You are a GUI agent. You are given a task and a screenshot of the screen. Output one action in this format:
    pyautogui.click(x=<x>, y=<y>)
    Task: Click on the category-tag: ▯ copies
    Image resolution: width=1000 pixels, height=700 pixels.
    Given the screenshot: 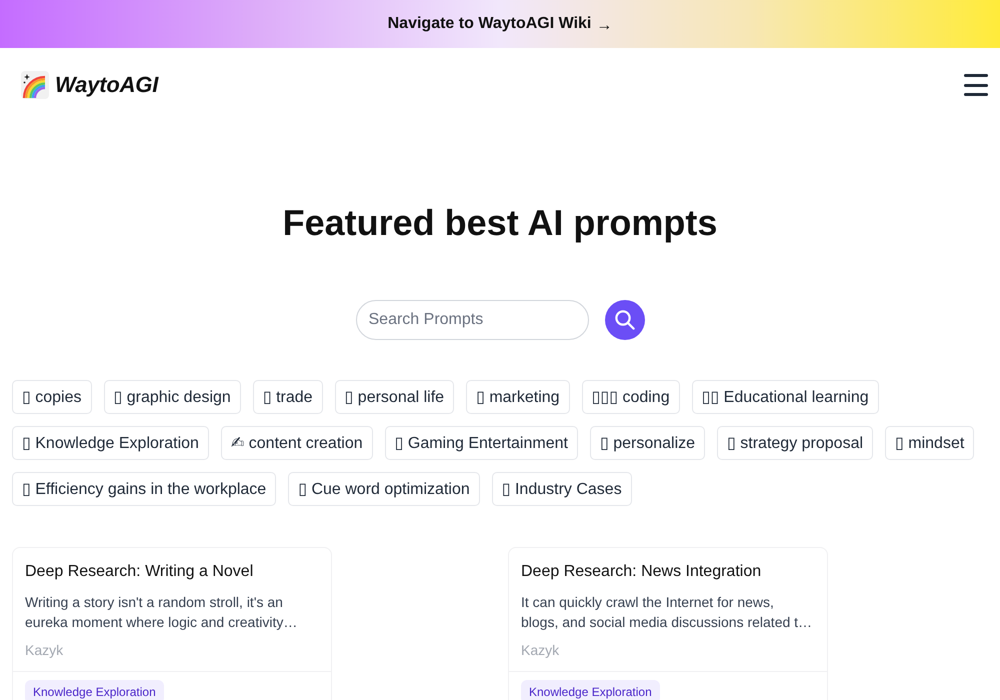 What is the action you would take?
    pyautogui.click(x=52, y=397)
    